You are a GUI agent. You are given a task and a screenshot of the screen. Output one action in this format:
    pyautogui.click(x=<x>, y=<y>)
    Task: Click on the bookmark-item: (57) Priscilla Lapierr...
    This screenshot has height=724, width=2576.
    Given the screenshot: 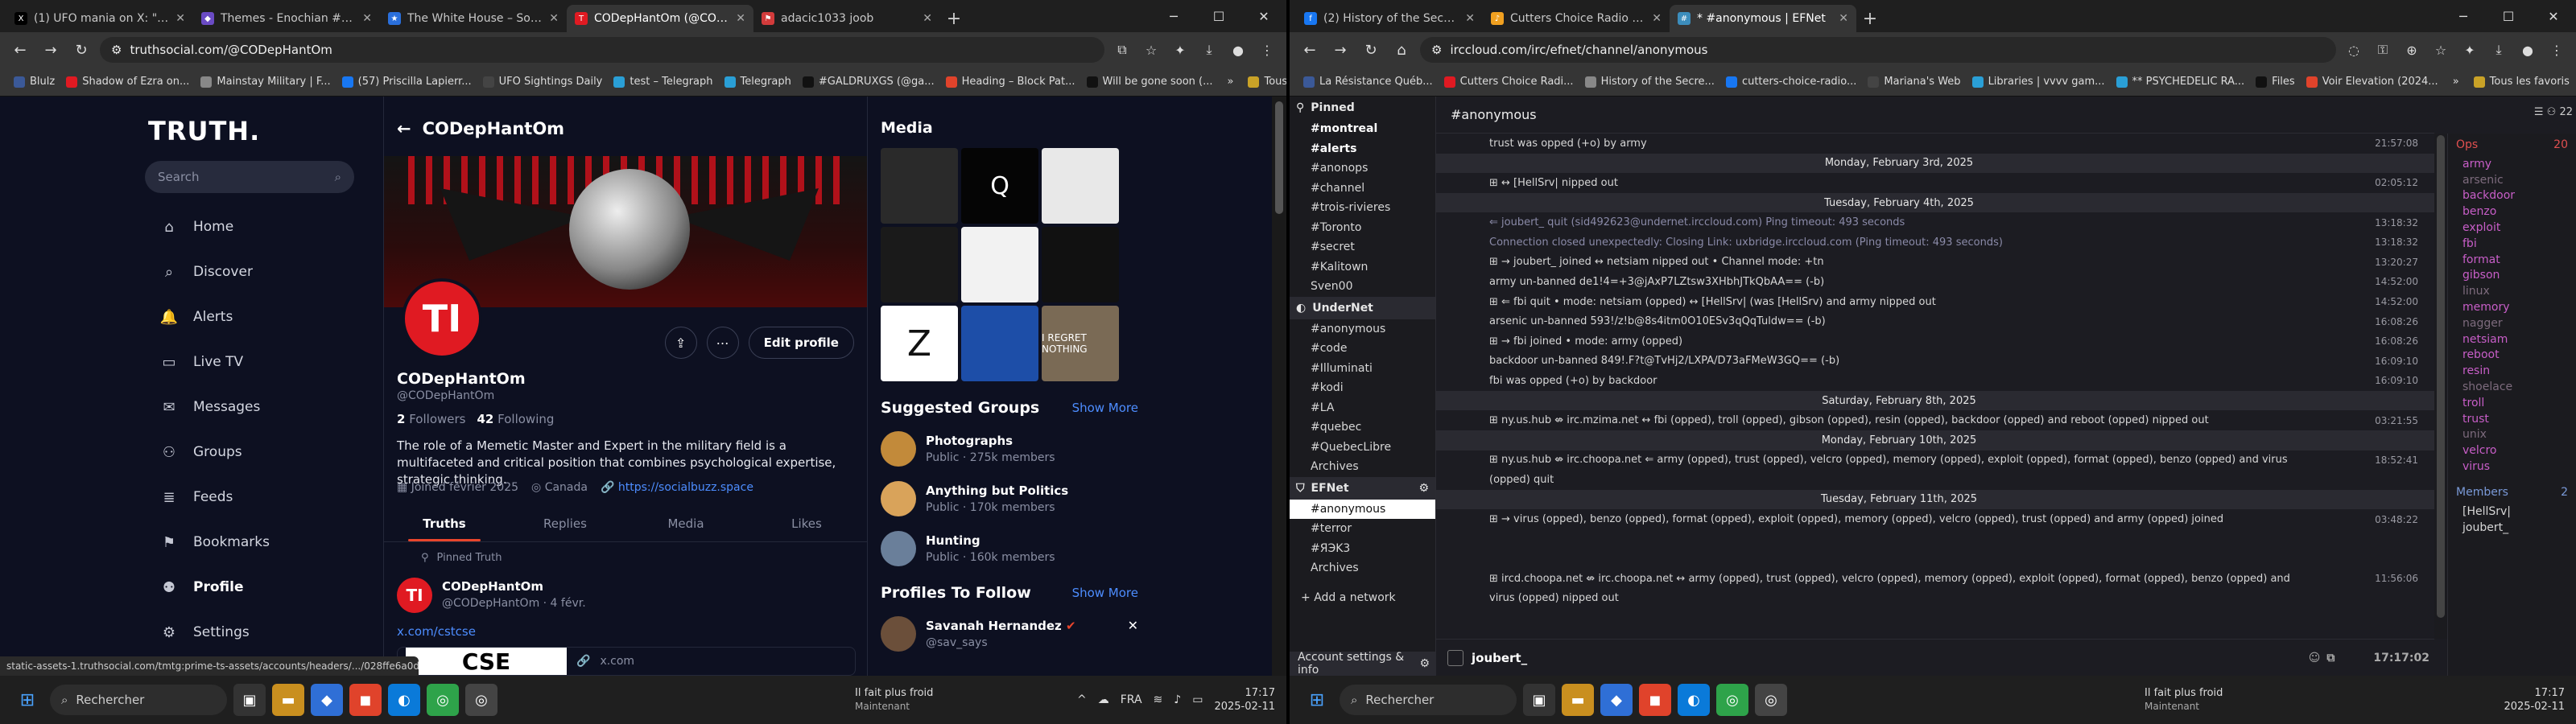 What is the action you would take?
    pyautogui.click(x=406, y=82)
    